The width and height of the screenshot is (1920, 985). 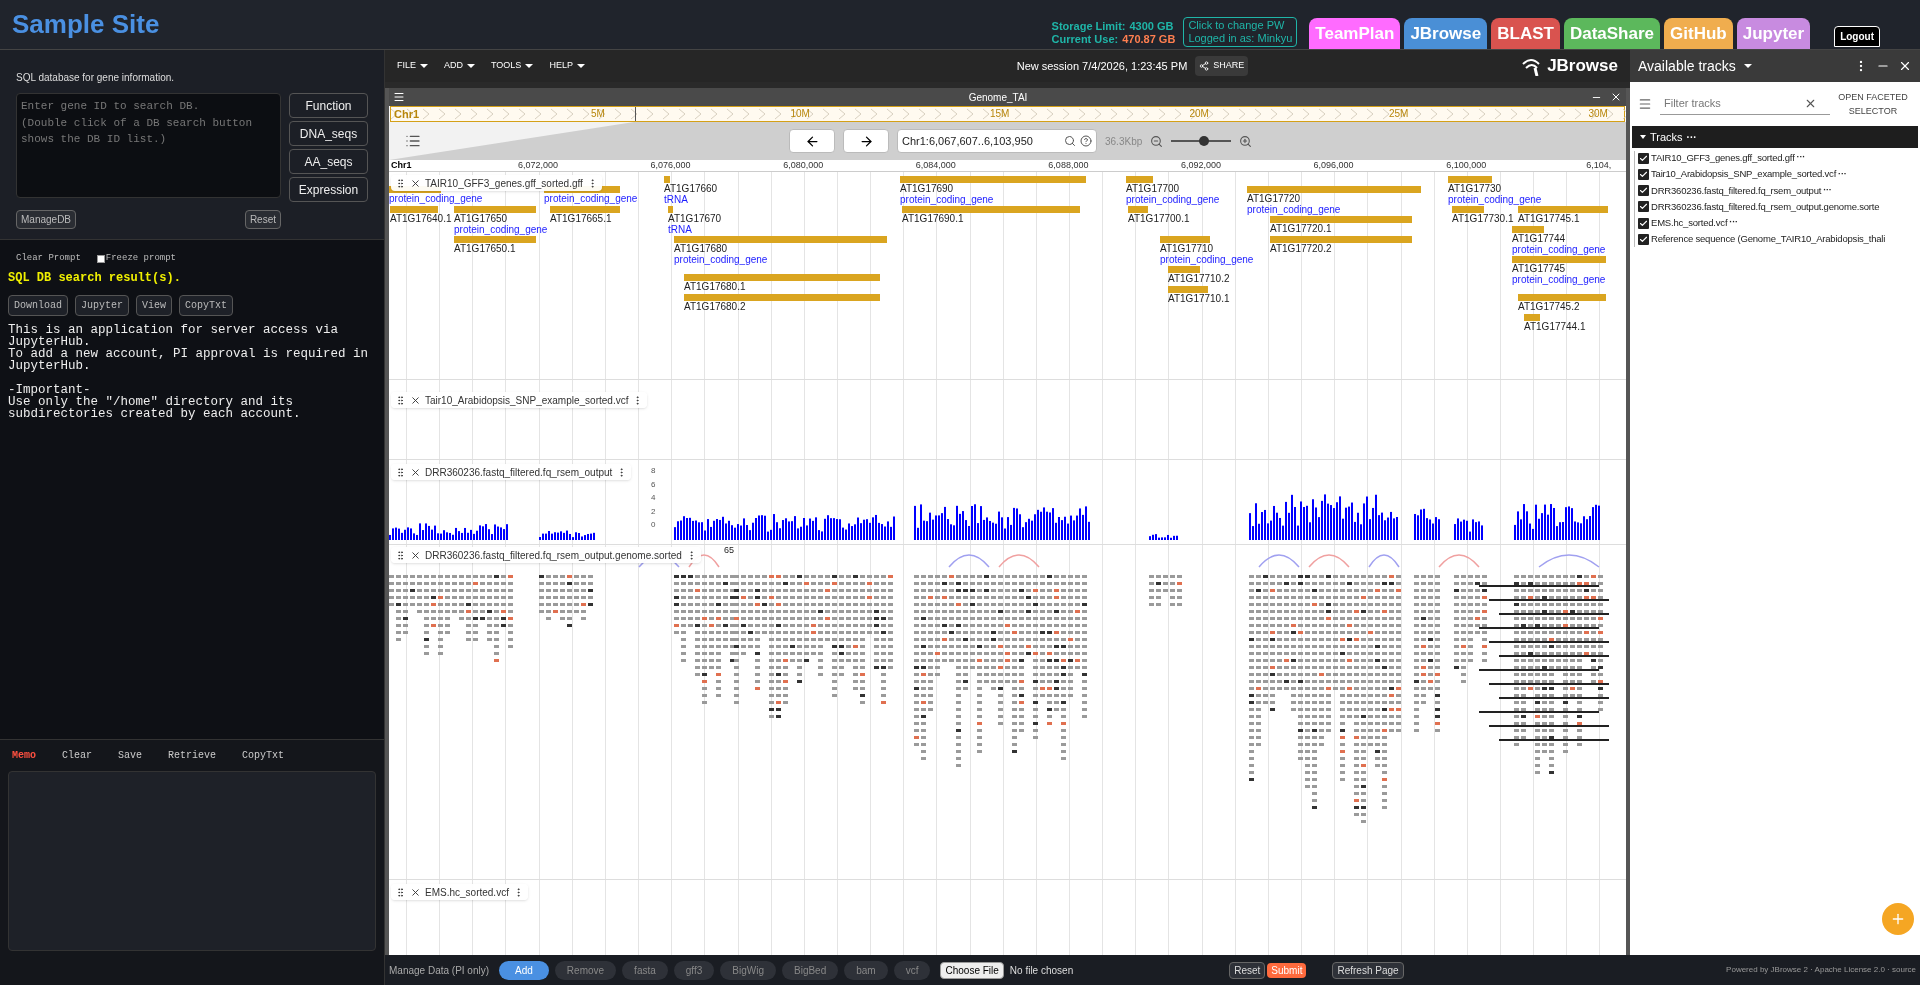 I want to click on category-label: Tracks, so click(x=1666, y=137).